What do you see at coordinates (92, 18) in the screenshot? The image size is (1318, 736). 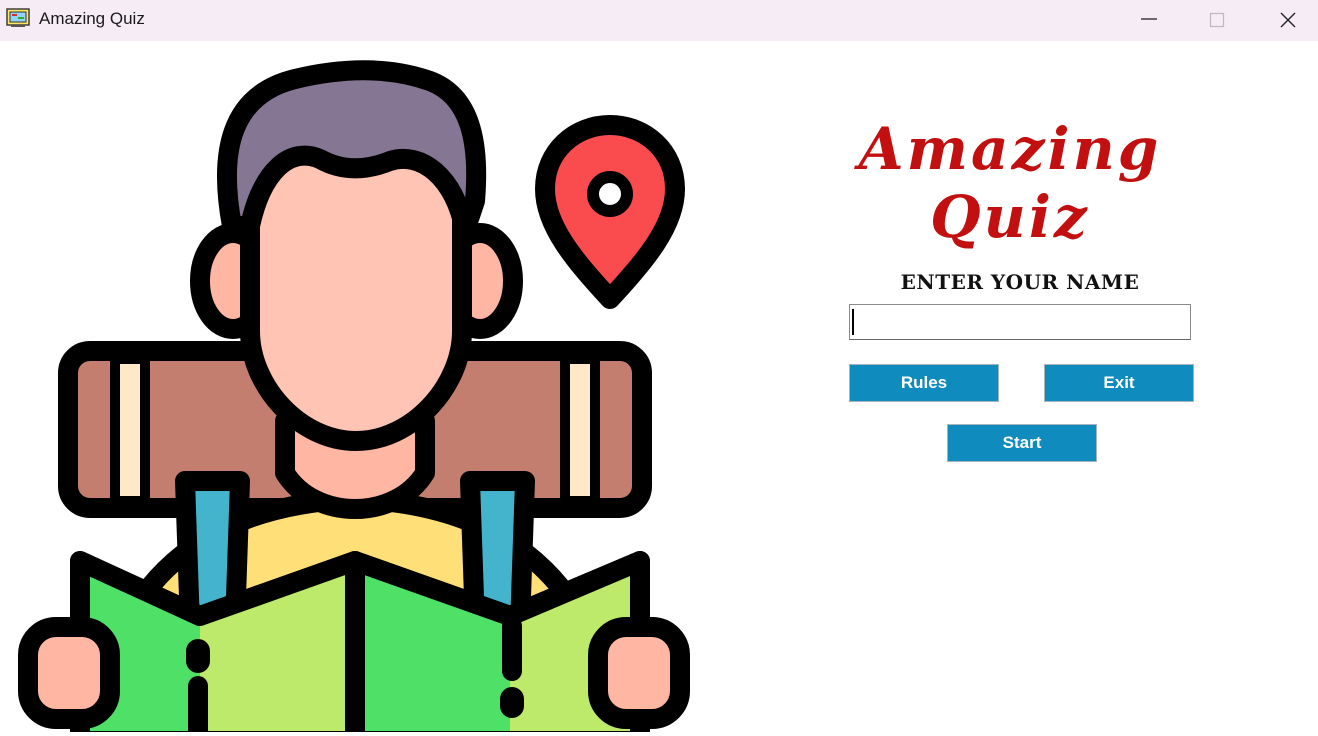 I see `window-title: Amazing Quiz` at bounding box center [92, 18].